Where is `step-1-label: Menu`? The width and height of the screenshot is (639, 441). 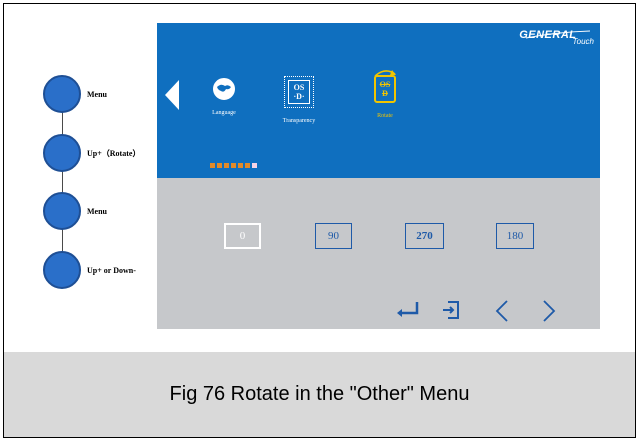
step-1-label: Menu is located at coordinates (97, 94).